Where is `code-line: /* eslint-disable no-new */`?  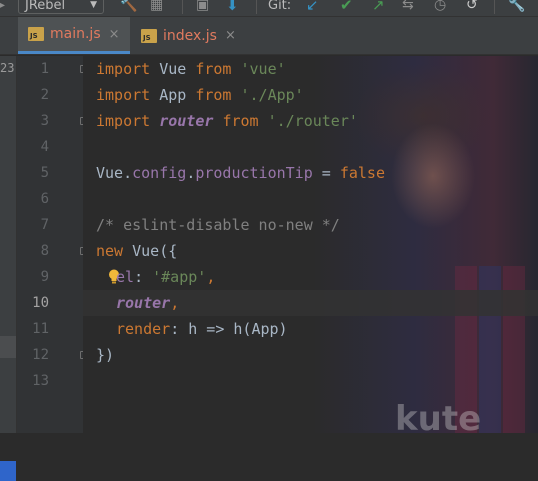 code-line: /* eslint-disable no-new */ is located at coordinates (310, 225).